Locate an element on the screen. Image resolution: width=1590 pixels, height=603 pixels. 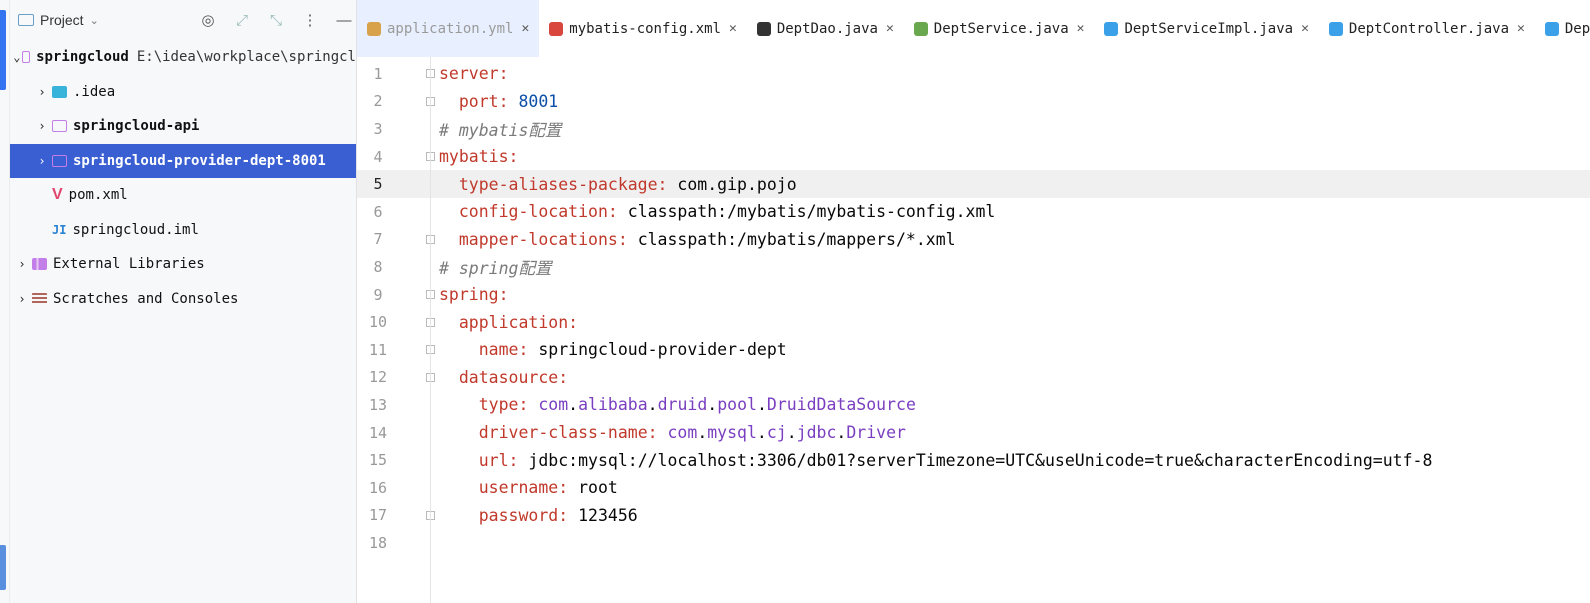
code-line: 5 type-aliases-package: com.gip.pojo is located at coordinates (973, 184).